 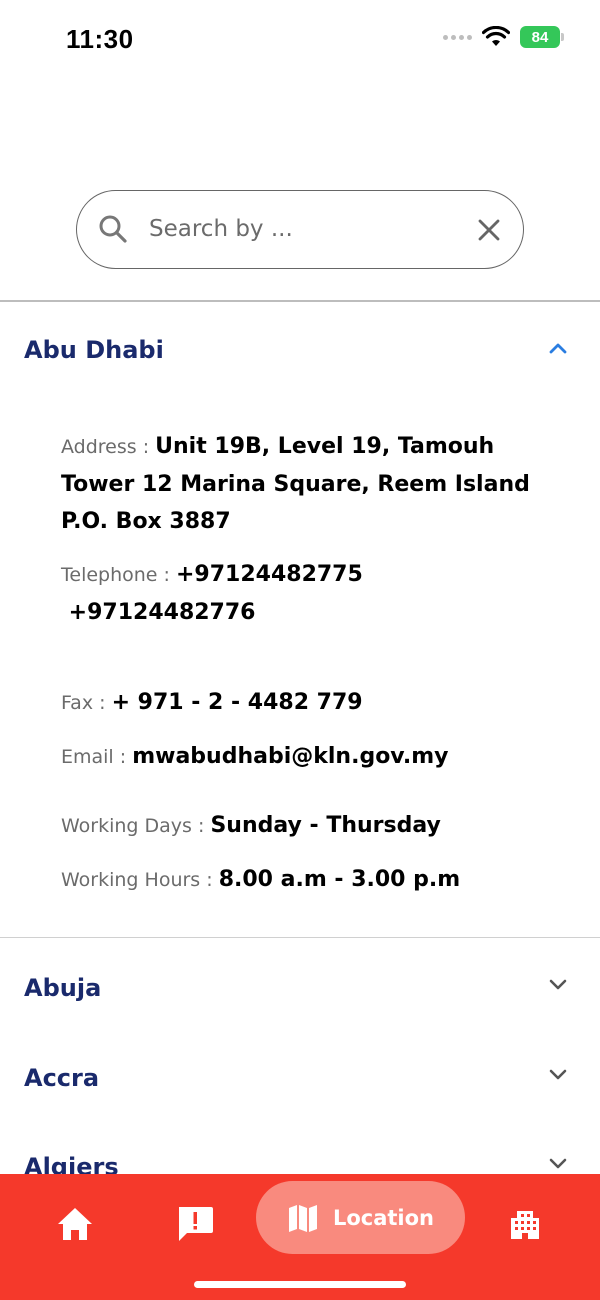 What do you see at coordinates (300, 350) in the screenshot?
I see `accordion-item-abu-dhabi: Abu Dhabi` at bounding box center [300, 350].